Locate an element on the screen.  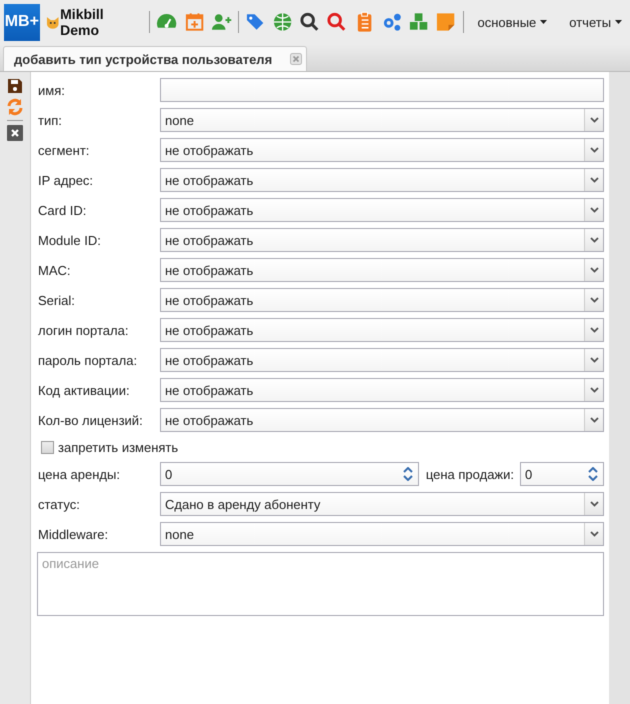
field-label: цена аренды: is located at coordinates (79, 474).